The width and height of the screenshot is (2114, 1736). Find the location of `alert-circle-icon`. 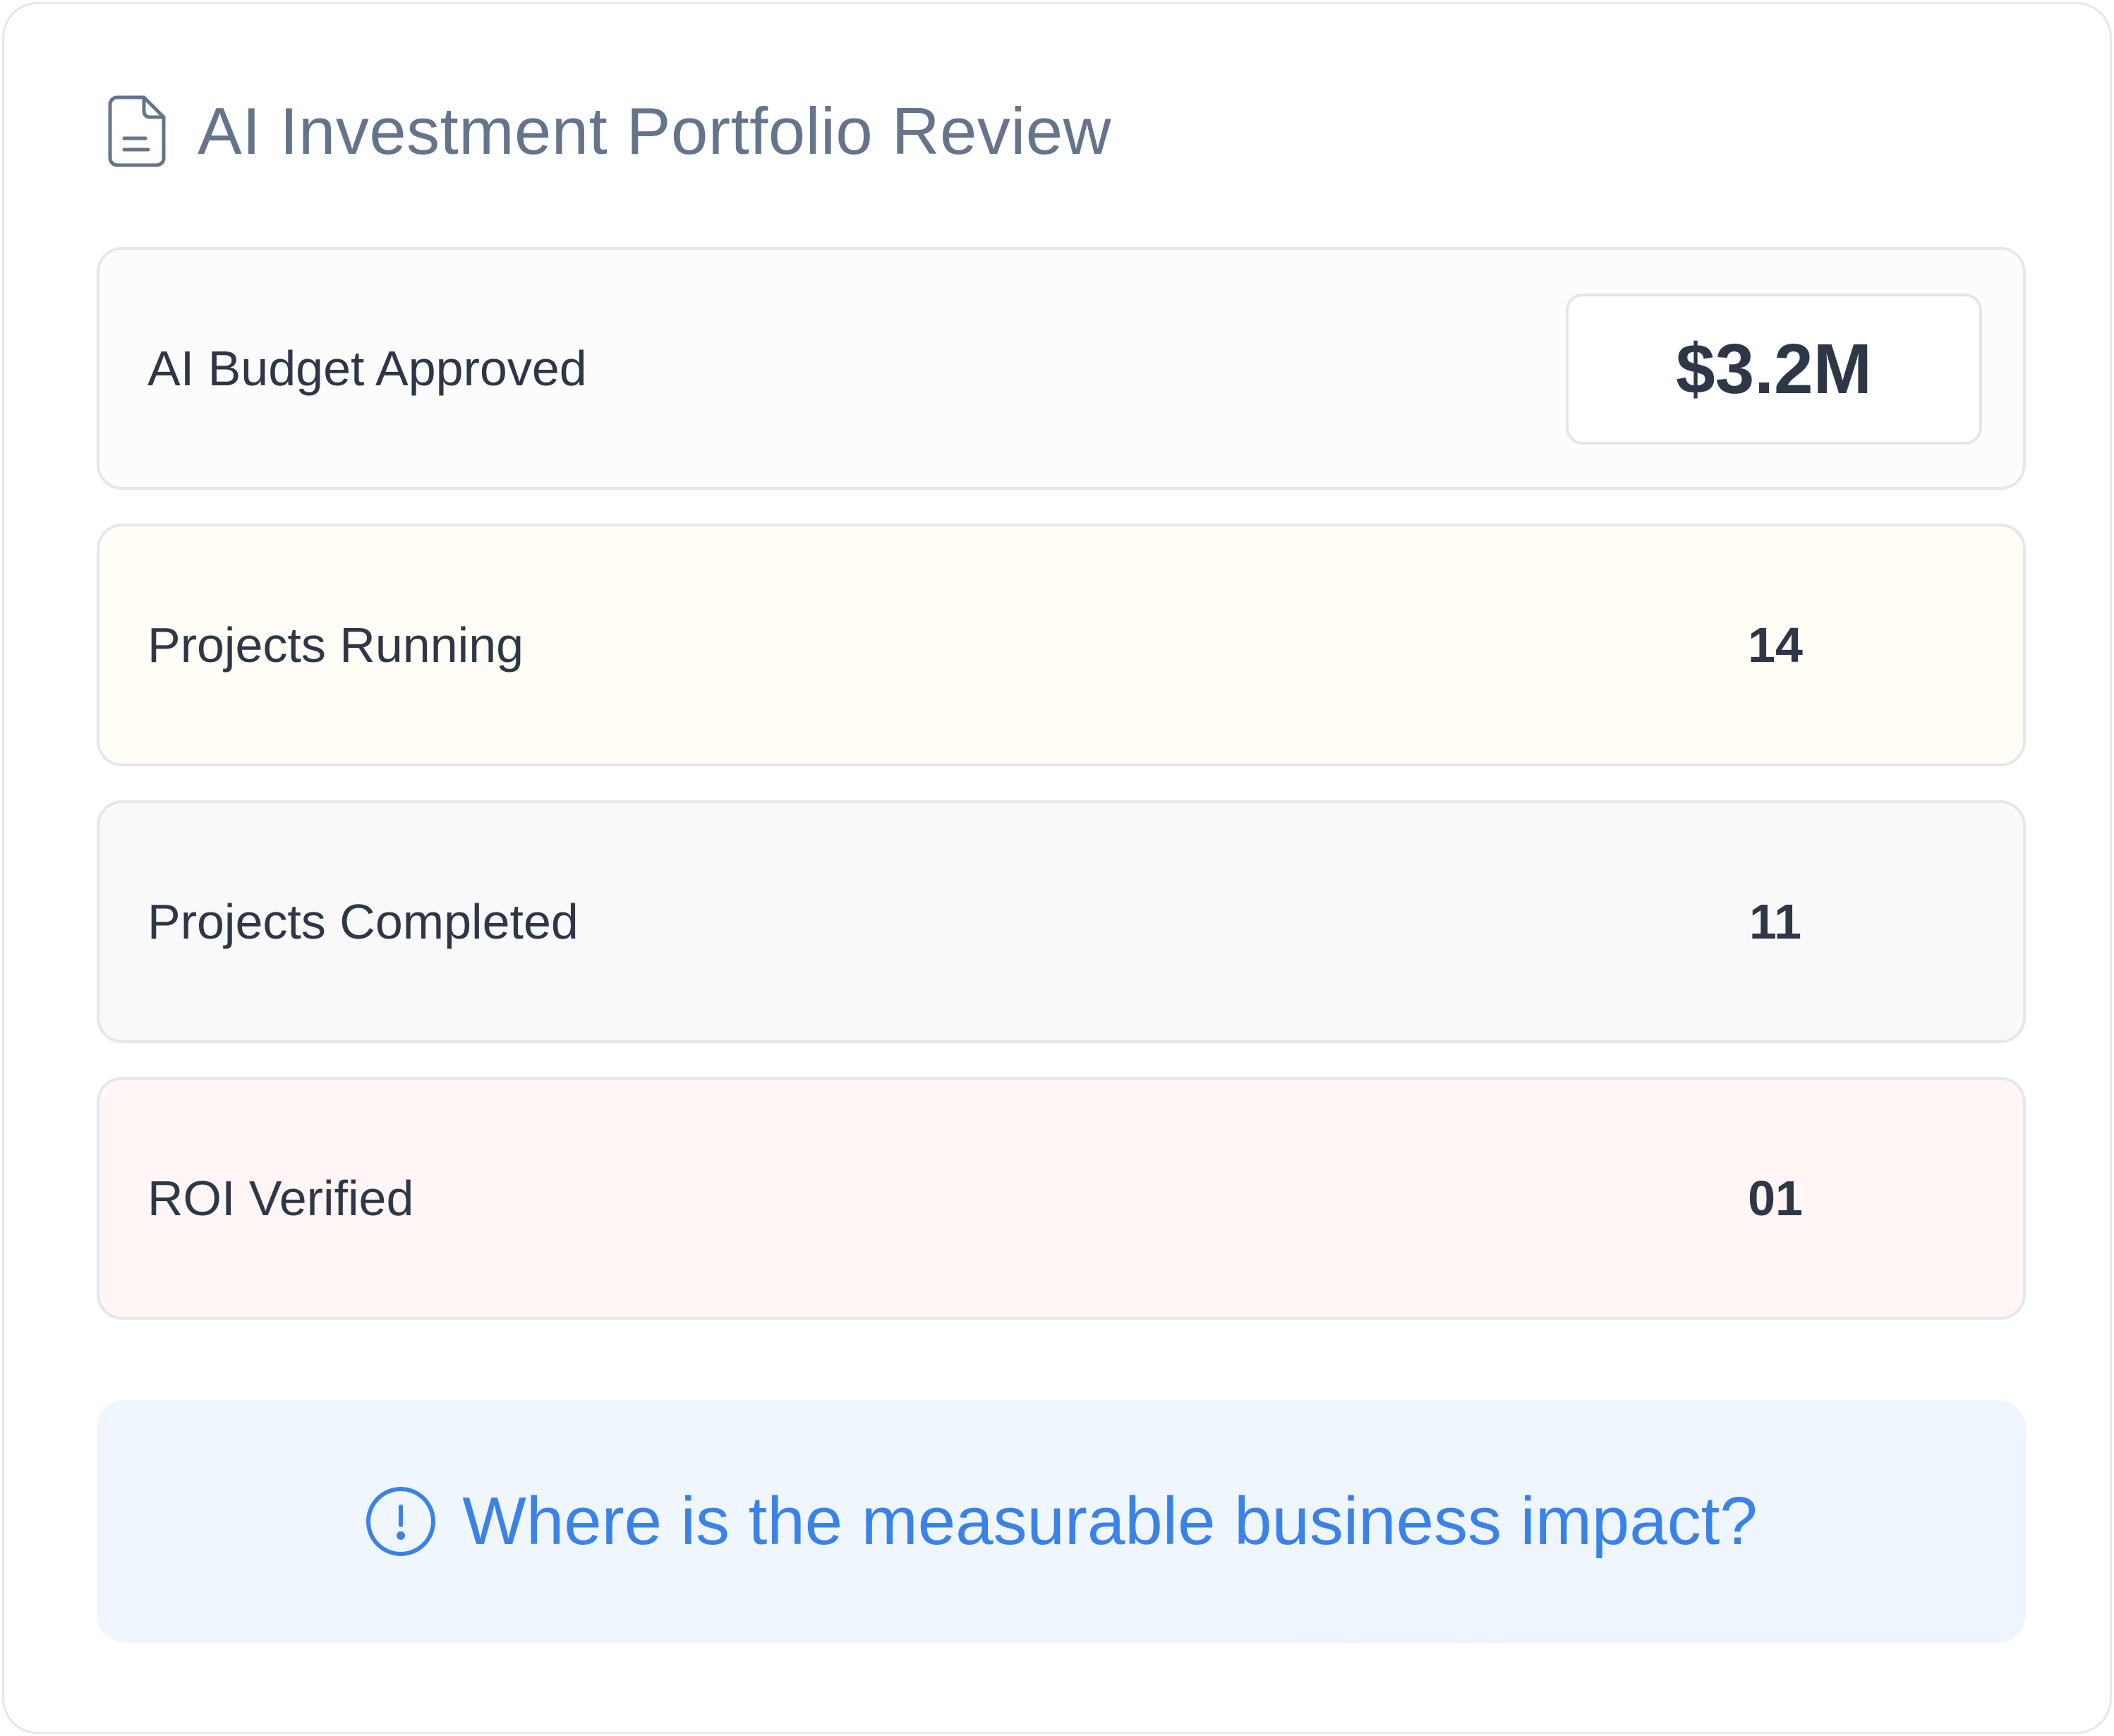

alert-circle-icon is located at coordinates (401, 1521).